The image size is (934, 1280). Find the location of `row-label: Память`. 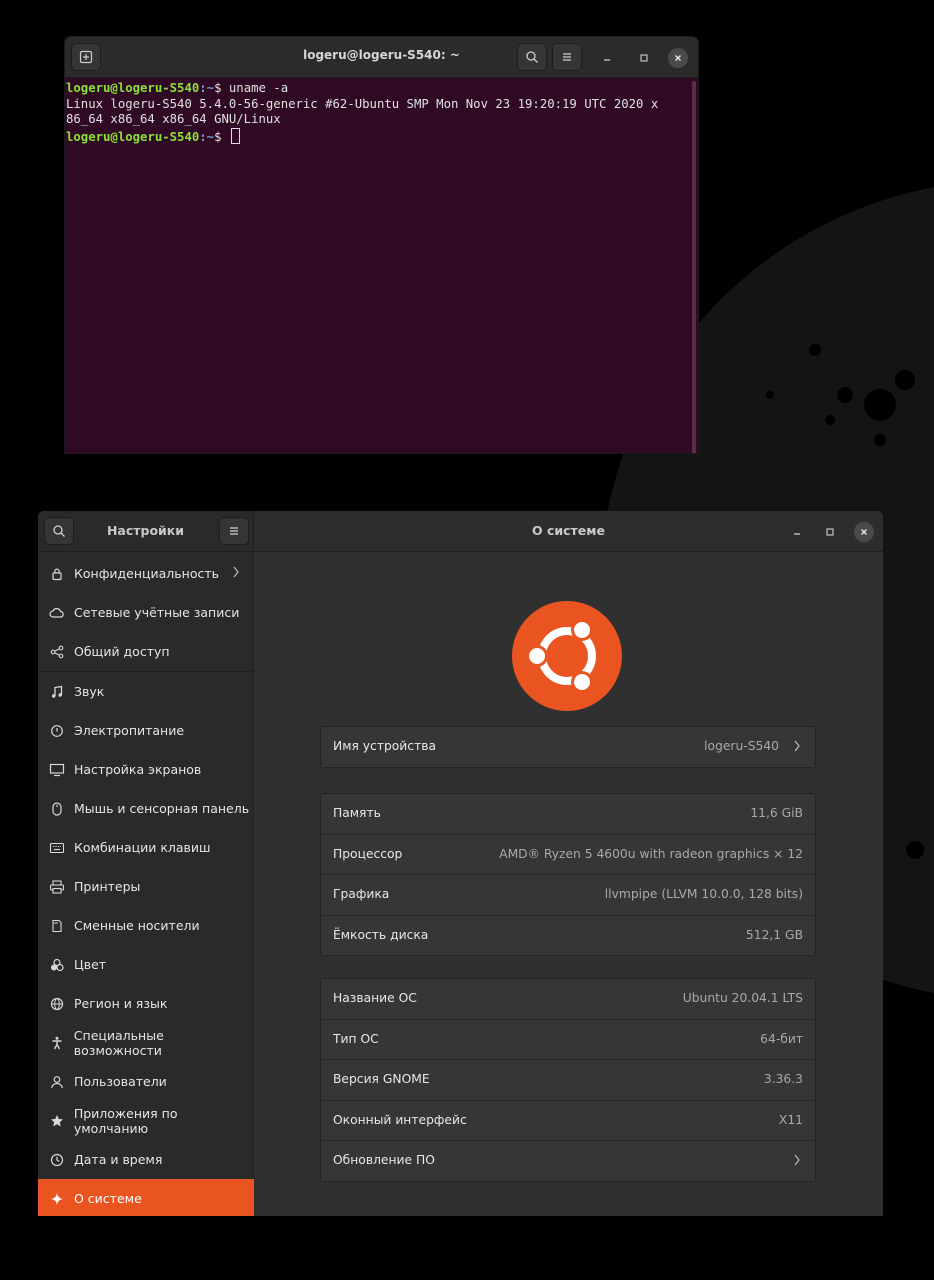

row-label: Память is located at coordinates (357, 813).